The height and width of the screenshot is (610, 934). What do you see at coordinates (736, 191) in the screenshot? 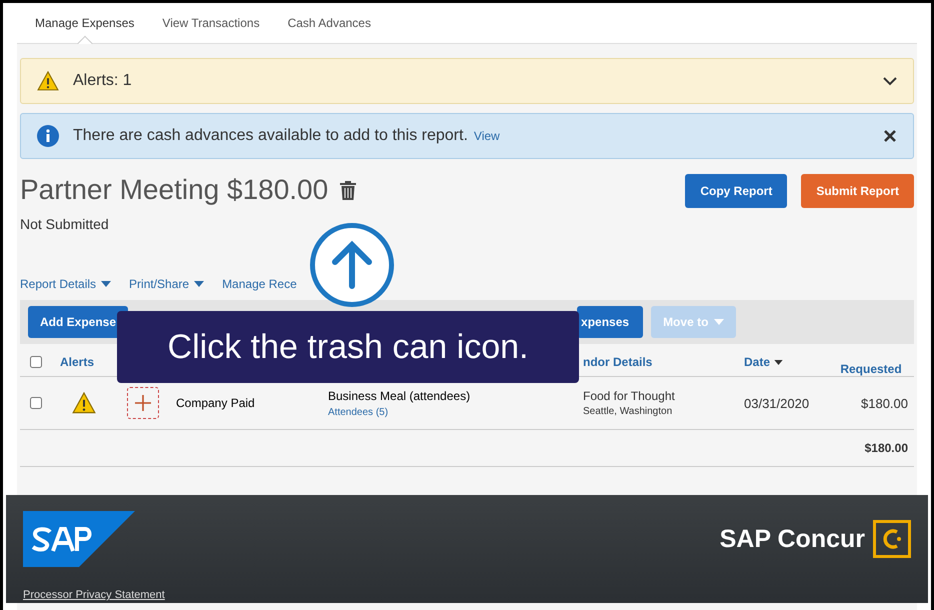
I see `copy-button: Copy Report` at bounding box center [736, 191].